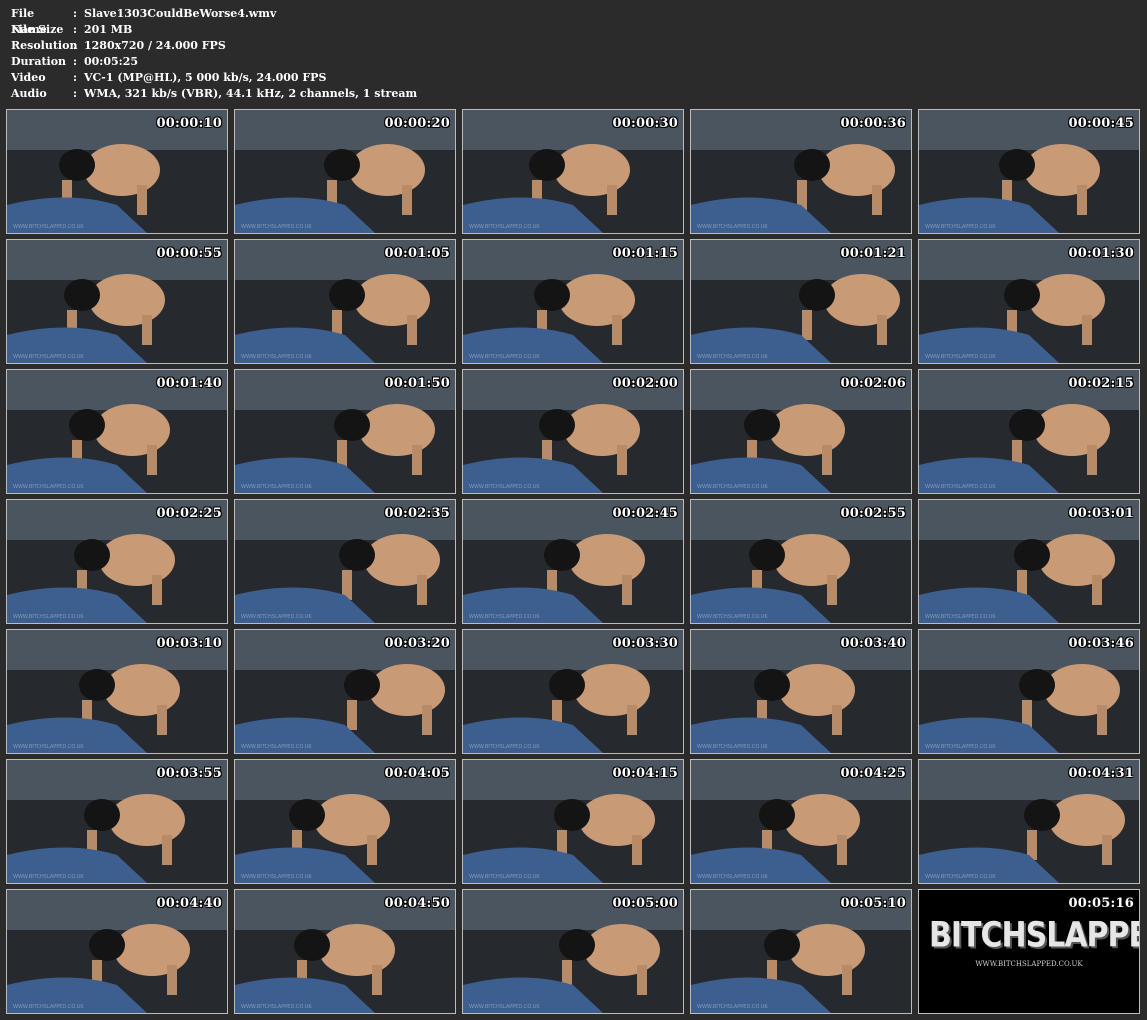  What do you see at coordinates (155, 45) in the screenshot?
I see `info-value: 1280x720 / 24.000 FPS` at bounding box center [155, 45].